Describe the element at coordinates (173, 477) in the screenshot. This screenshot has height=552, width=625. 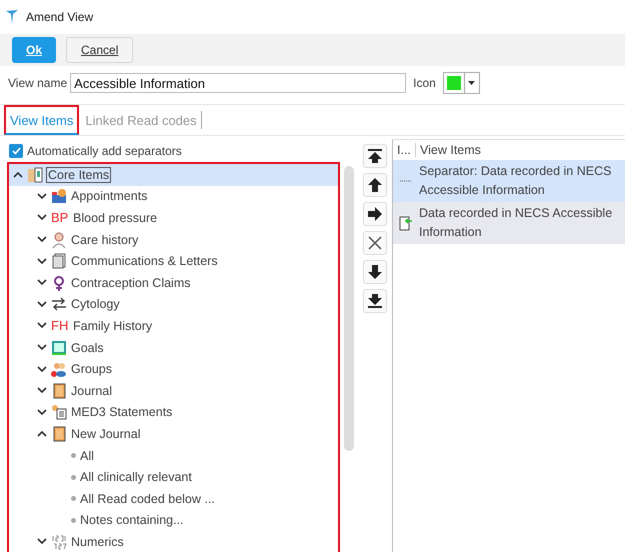
I see `tree-item: All clinically relevant` at that location.